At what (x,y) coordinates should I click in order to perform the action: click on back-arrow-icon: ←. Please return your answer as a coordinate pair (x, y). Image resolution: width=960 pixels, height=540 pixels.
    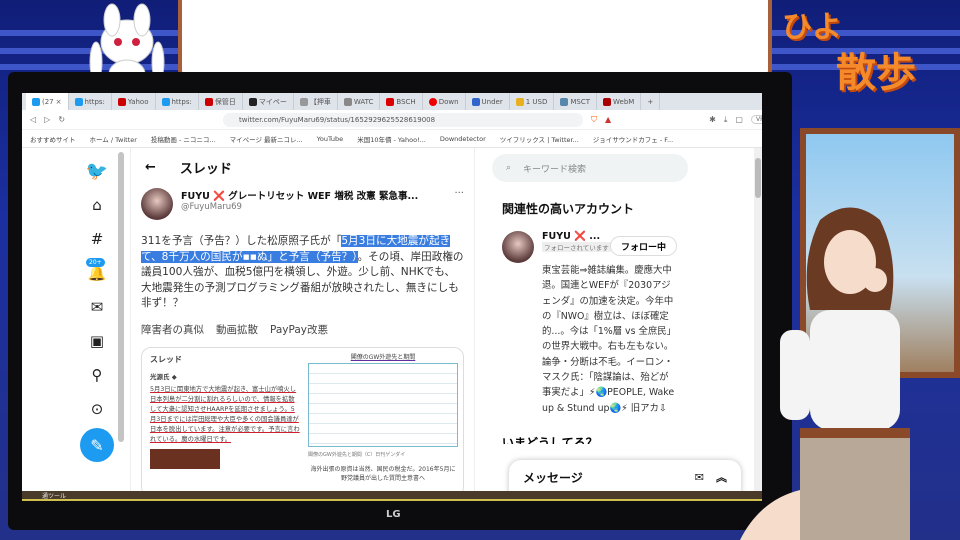
    Looking at the image, I should click on (150, 167).